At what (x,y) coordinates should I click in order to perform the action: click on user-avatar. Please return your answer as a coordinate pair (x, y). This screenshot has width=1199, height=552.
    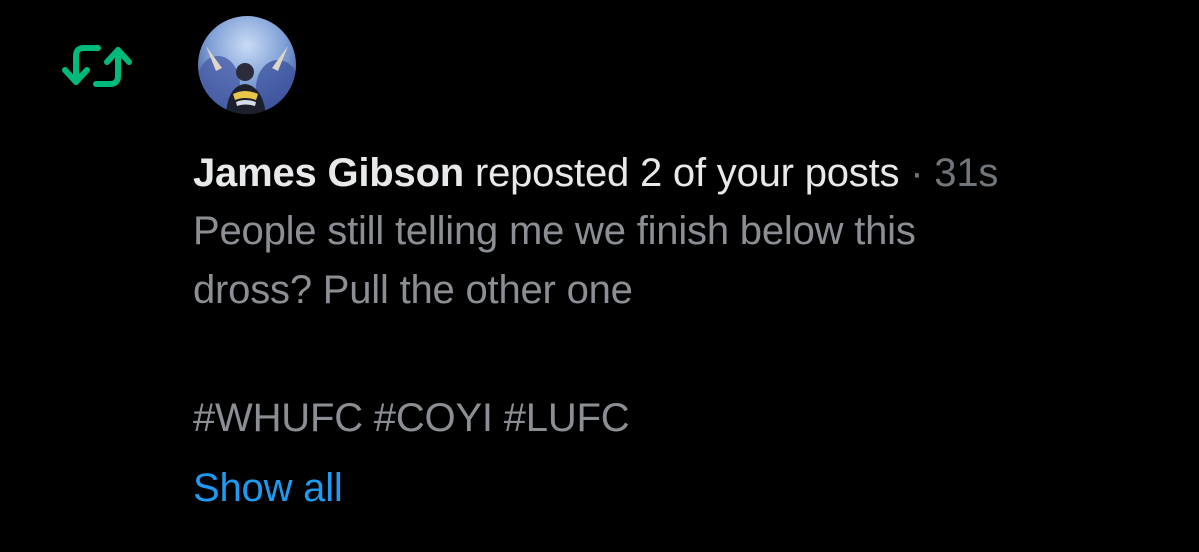
    Looking at the image, I should click on (247, 65).